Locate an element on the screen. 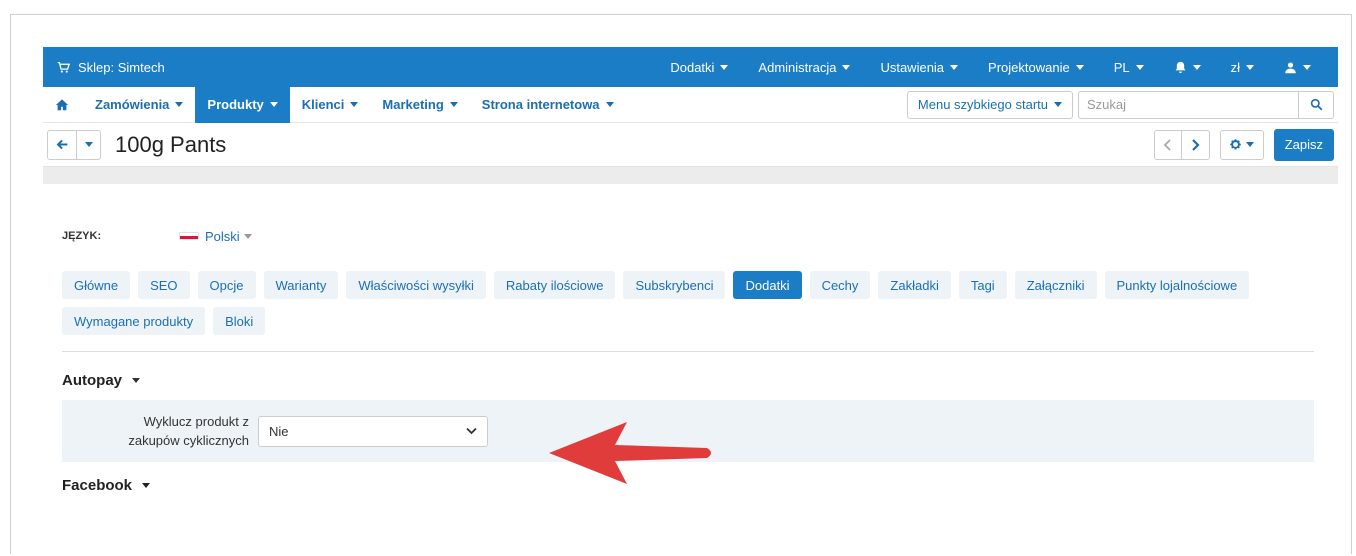  nav-products: Produkty is located at coordinates (242, 104).